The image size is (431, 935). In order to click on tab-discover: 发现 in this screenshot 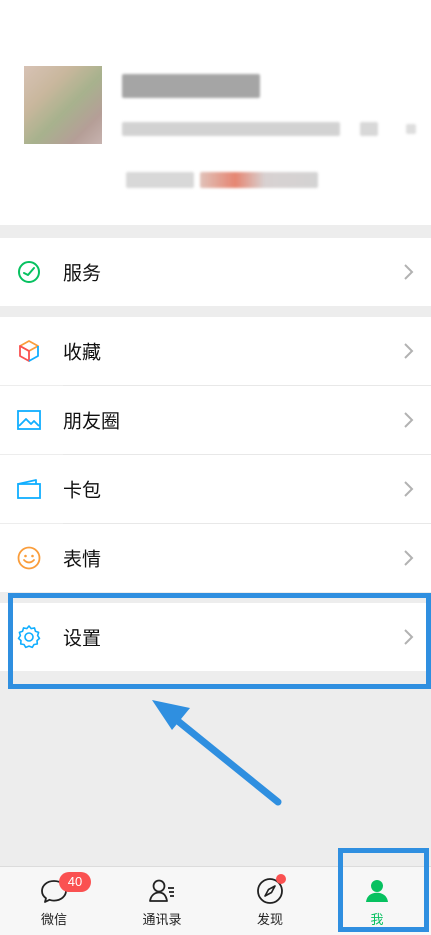, I will do `click(270, 901)`.